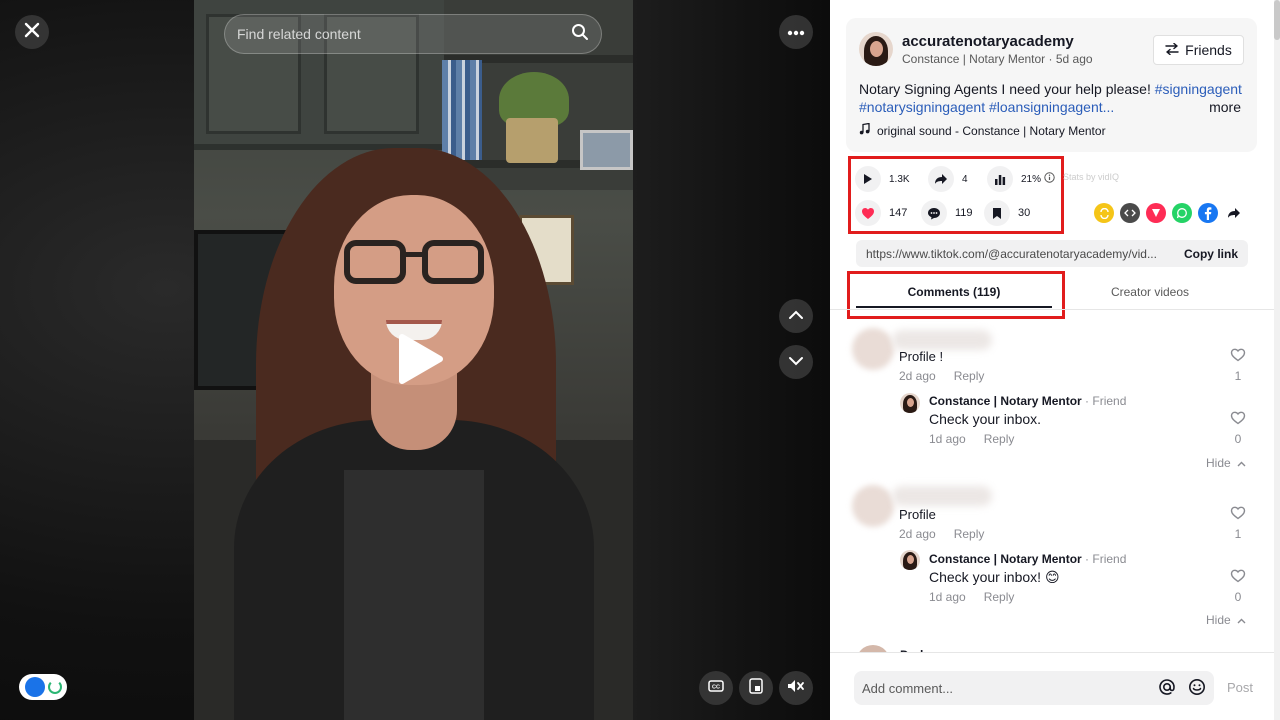 The height and width of the screenshot is (720, 1280). Describe the element at coordinates (1182, 213) in the screenshot. I see `whatsapp-icon` at that location.